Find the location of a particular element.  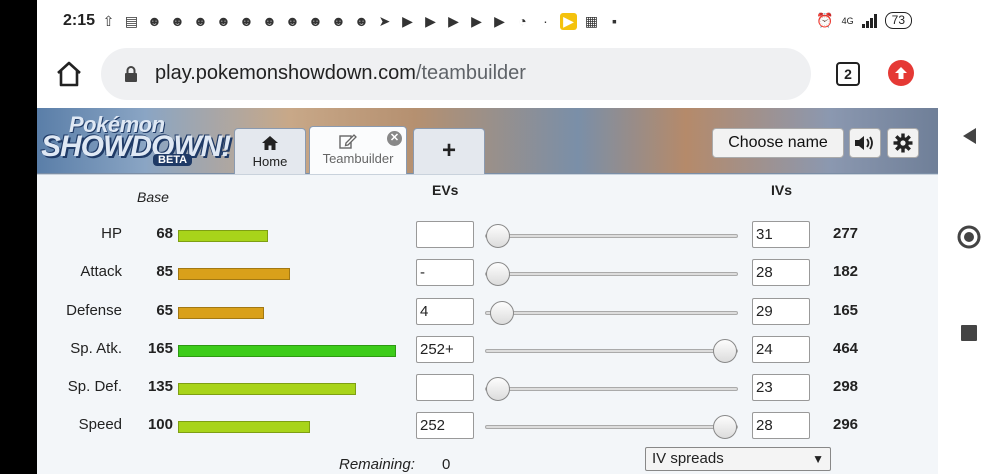

tab-teambuilder-label: Teambuilder is located at coordinates (358, 158).